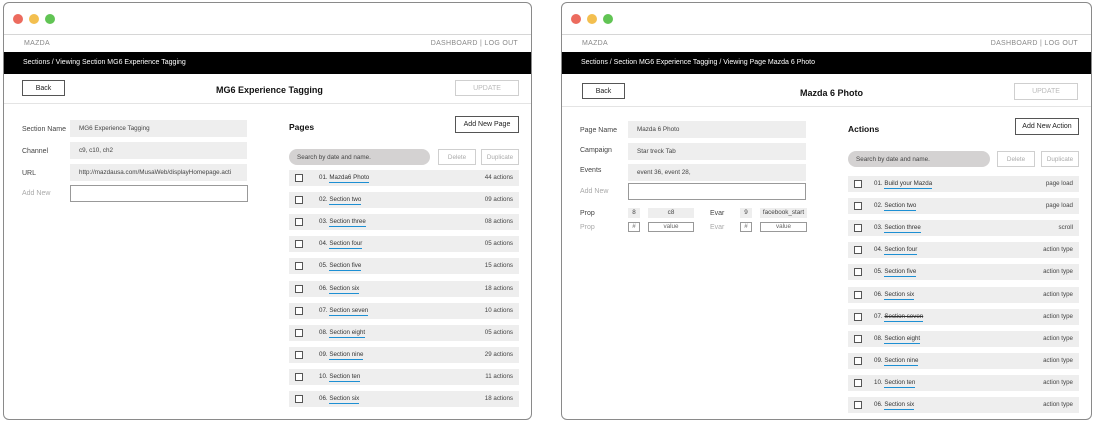  What do you see at coordinates (404, 222) in the screenshot?
I see `list-row: 03. Section three 08 actions` at bounding box center [404, 222].